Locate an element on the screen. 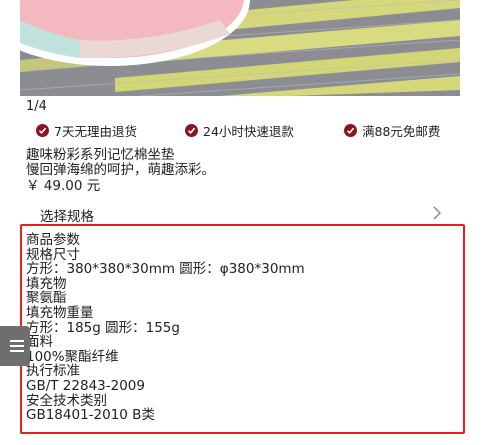  params-heading: 商品参数 is located at coordinates (53, 240).